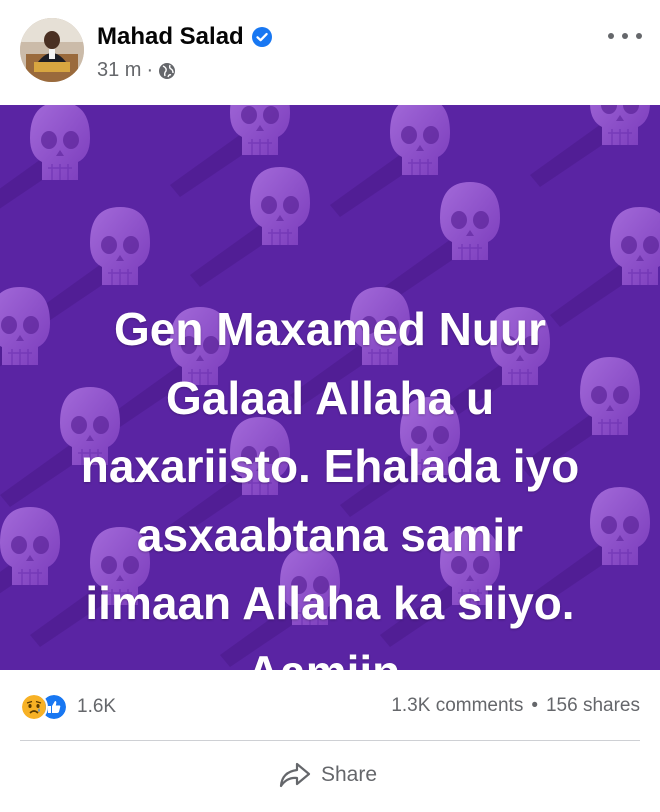 This screenshot has width=660, height=812. I want to click on post-meta: 31 m ·, so click(136, 70).